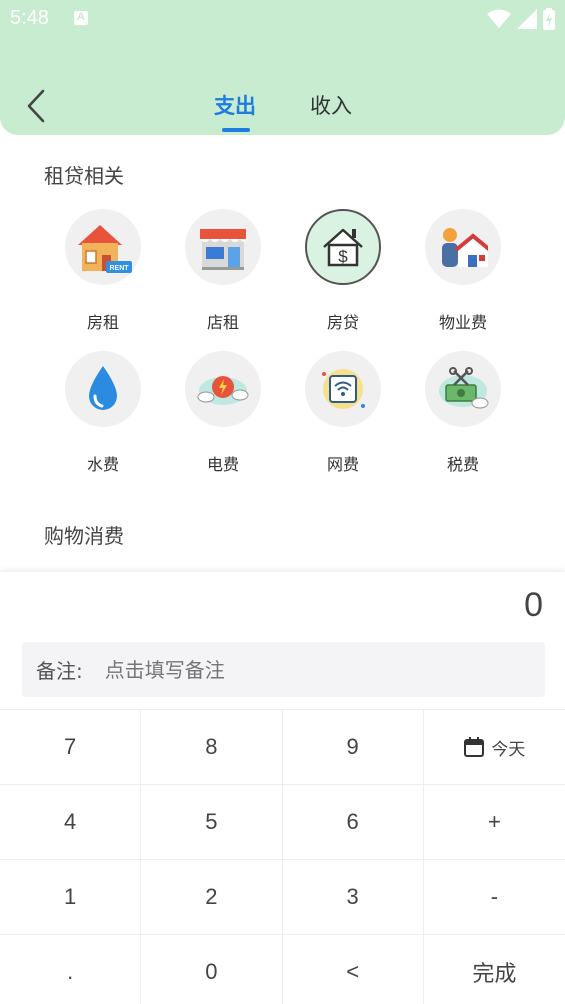 The height and width of the screenshot is (1004, 565). I want to click on category-water: 水费, so click(103, 413).